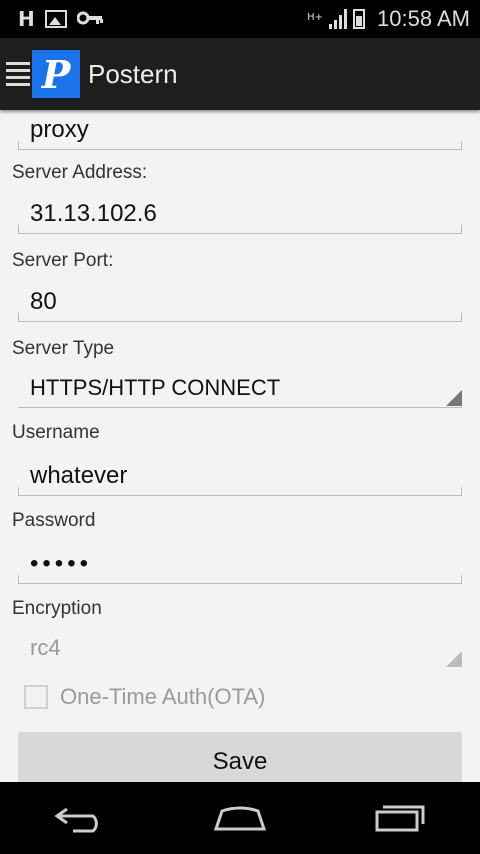 Image resolution: width=480 pixels, height=854 pixels. I want to click on image-icon, so click(55, 19).